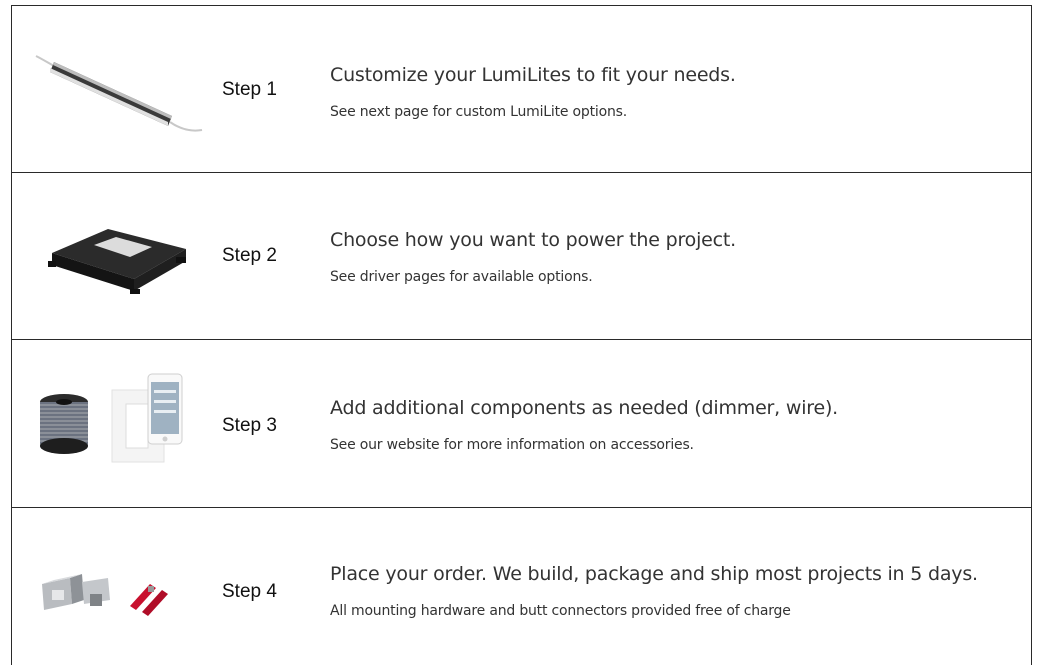 The width and height of the screenshot is (1038, 666). Describe the element at coordinates (461, 277) in the screenshot. I see `step-description: See driver pages for available options.` at that location.